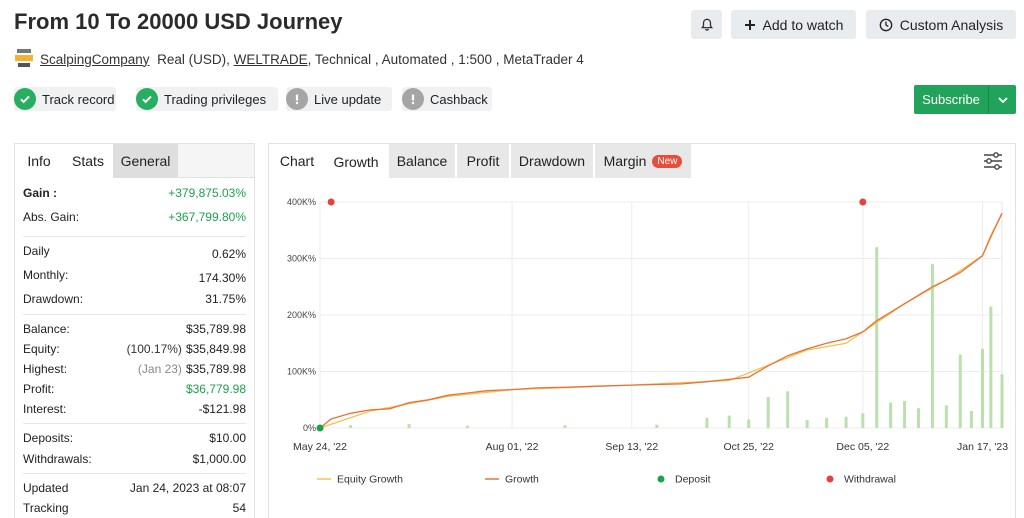 This screenshot has height=518, width=1024. Describe the element at coordinates (145, 161) in the screenshot. I see `tab-general: General` at that location.